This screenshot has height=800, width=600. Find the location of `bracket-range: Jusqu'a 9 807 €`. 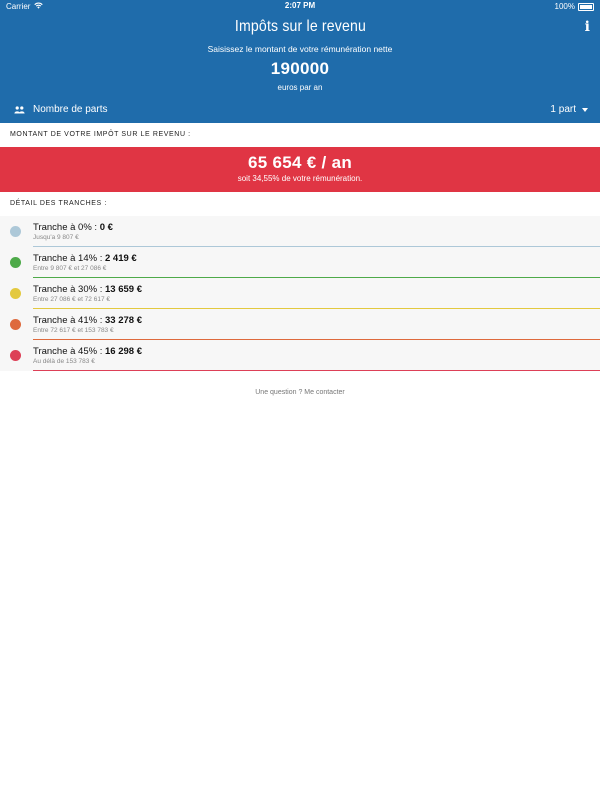

bracket-range: Jusqu'a 9 807 € is located at coordinates (56, 237).